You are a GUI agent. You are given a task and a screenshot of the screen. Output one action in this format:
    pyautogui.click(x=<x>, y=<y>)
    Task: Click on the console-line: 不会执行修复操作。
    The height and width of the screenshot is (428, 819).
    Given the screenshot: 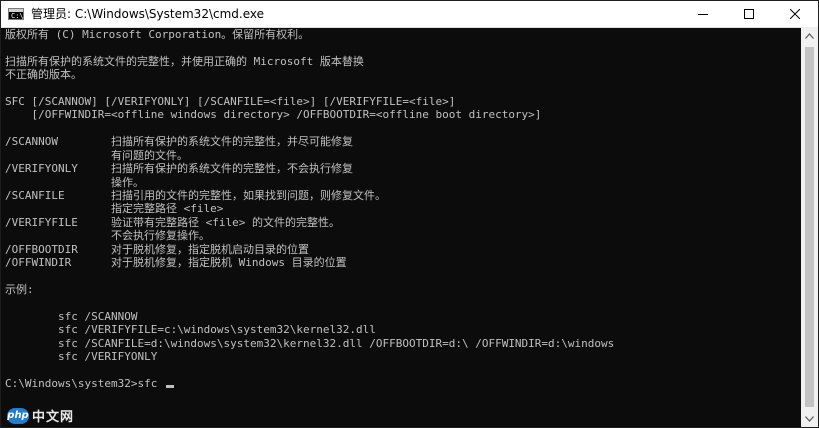 What is the action you would take?
    pyautogui.click(x=107, y=235)
    